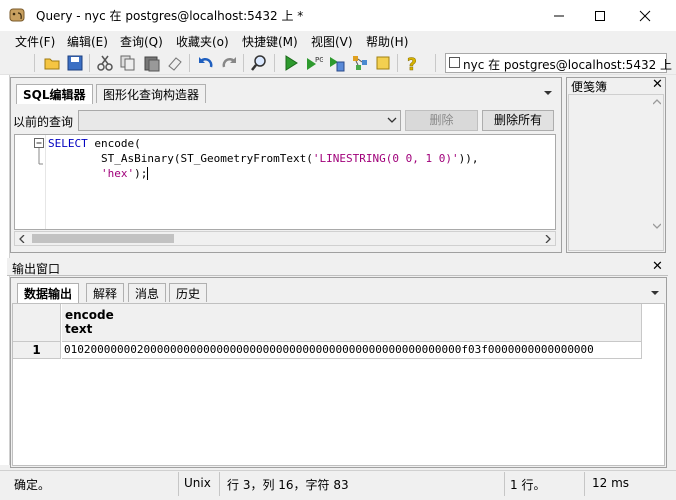 This screenshot has width=676, height=500. I want to click on menu-shortcuts: 快捷键(M), so click(270, 41).